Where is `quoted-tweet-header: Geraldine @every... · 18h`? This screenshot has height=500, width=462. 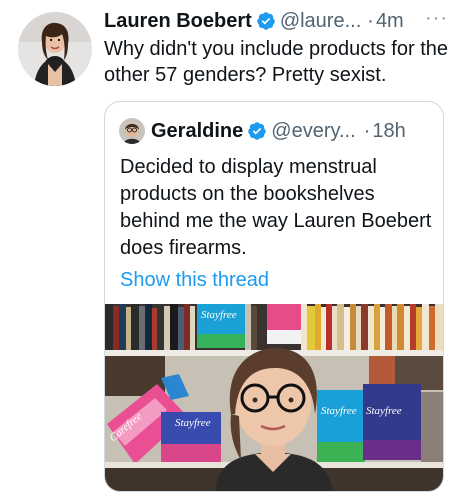
quoted-tweet-header: Geraldine @every... · 18h is located at coordinates (279, 131).